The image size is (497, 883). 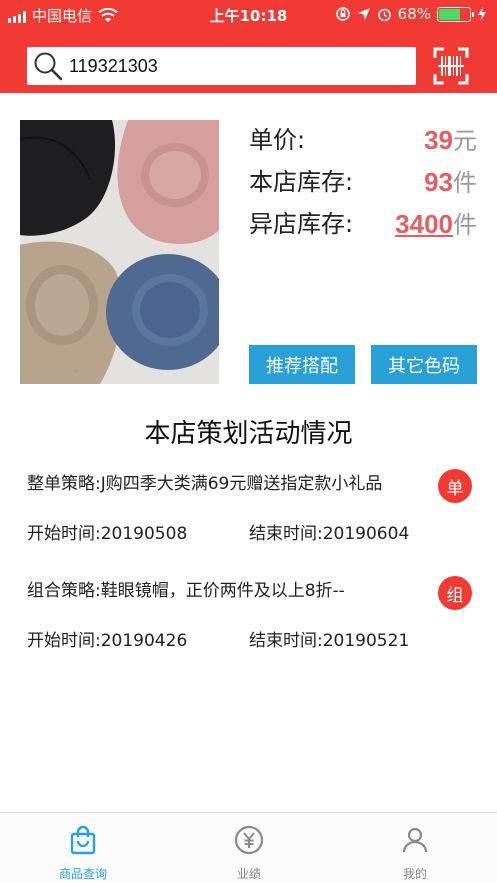 I want to click on promotion-badge: 组, so click(x=455, y=593).